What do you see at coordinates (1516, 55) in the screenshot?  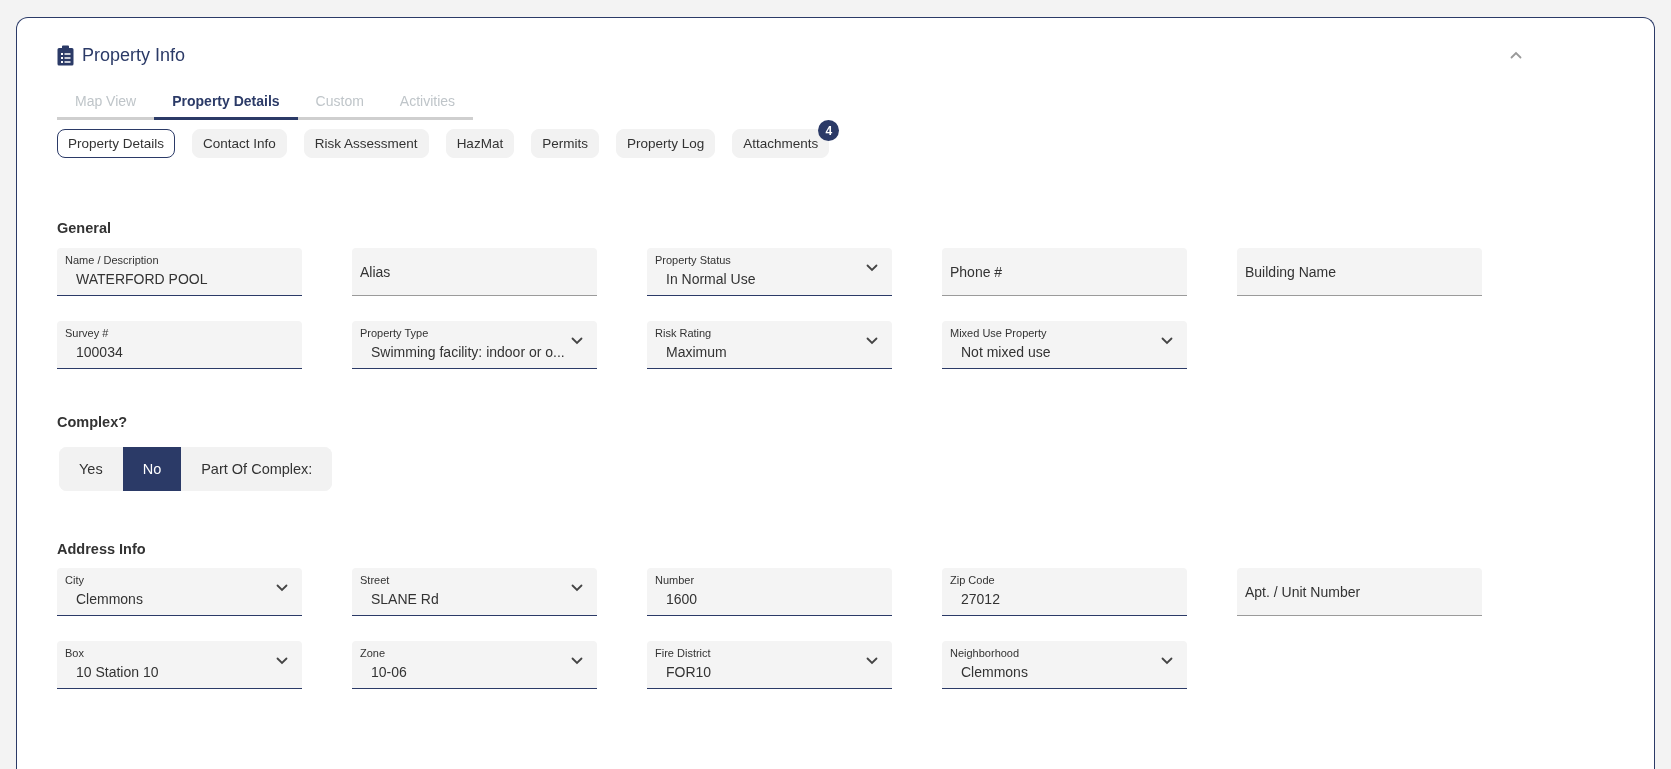 I see `collapse-button` at bounding box center [1516, 55].